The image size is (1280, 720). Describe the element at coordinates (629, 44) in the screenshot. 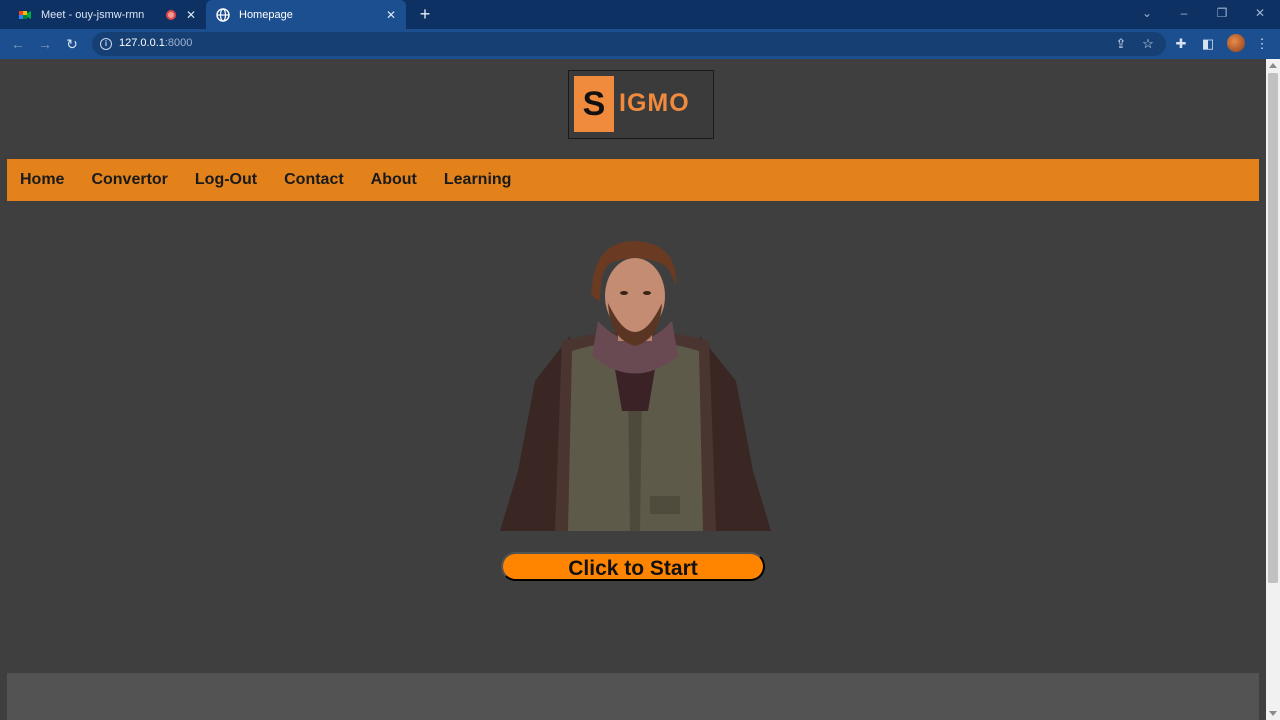

I see `address-bar: i 127.0.0.1:8000 ⇪ ☆` at that location.